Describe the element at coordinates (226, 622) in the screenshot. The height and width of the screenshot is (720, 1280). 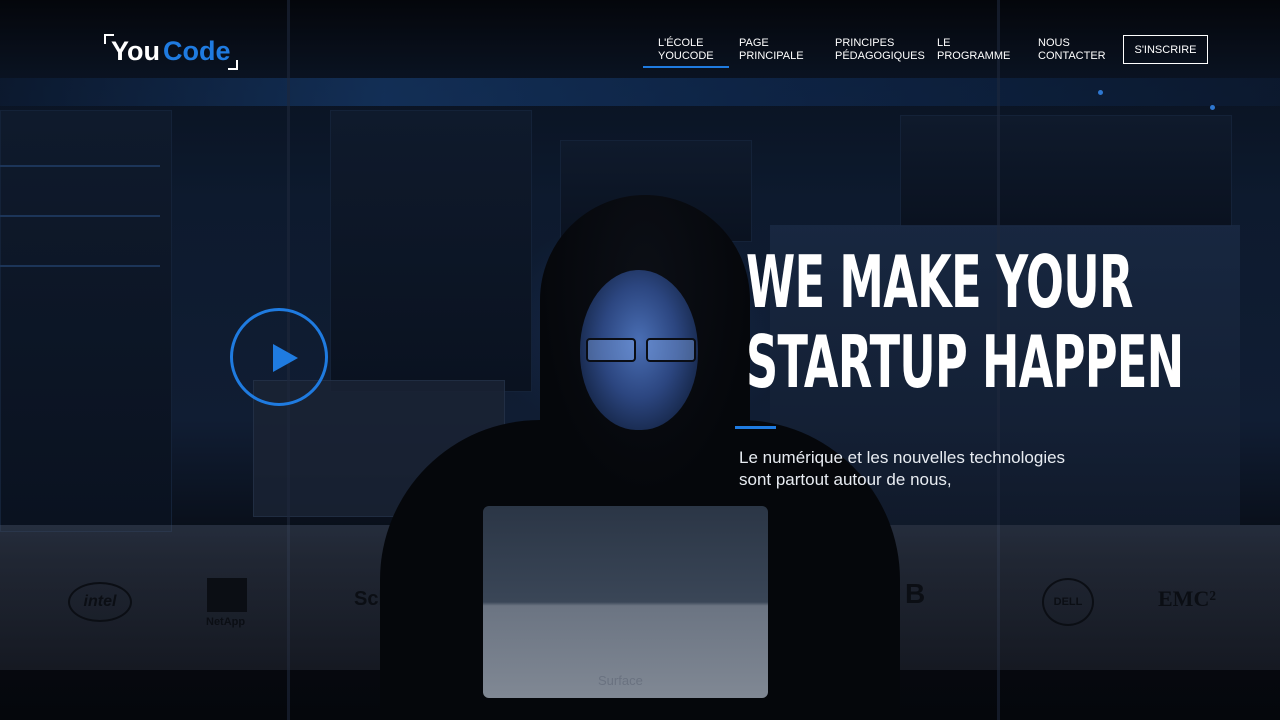
I see `netapp-logo-label: NetApp` at that location.